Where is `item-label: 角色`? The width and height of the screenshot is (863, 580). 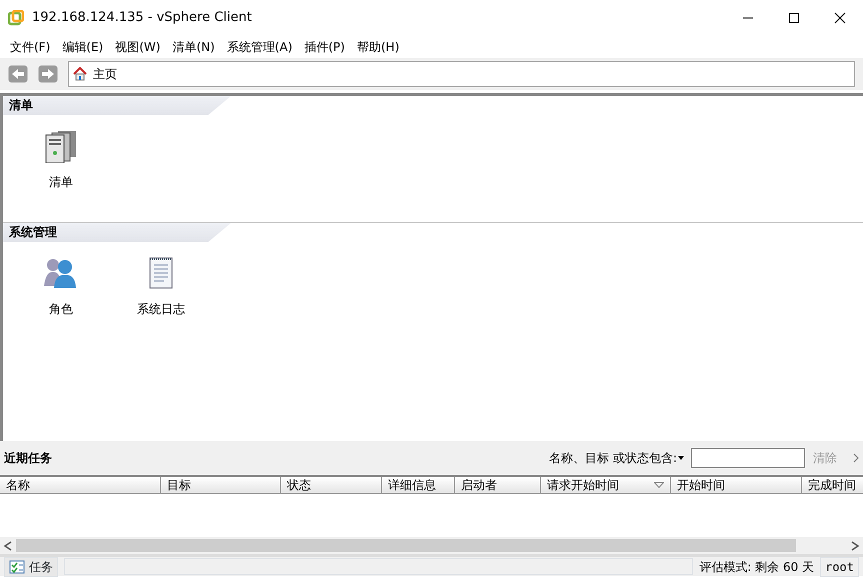
item-label: 角色 is located at coordinates (61, 309).